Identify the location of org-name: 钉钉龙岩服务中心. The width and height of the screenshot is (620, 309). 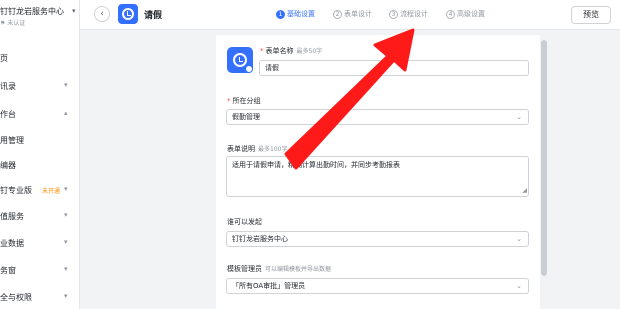
(32, 11).